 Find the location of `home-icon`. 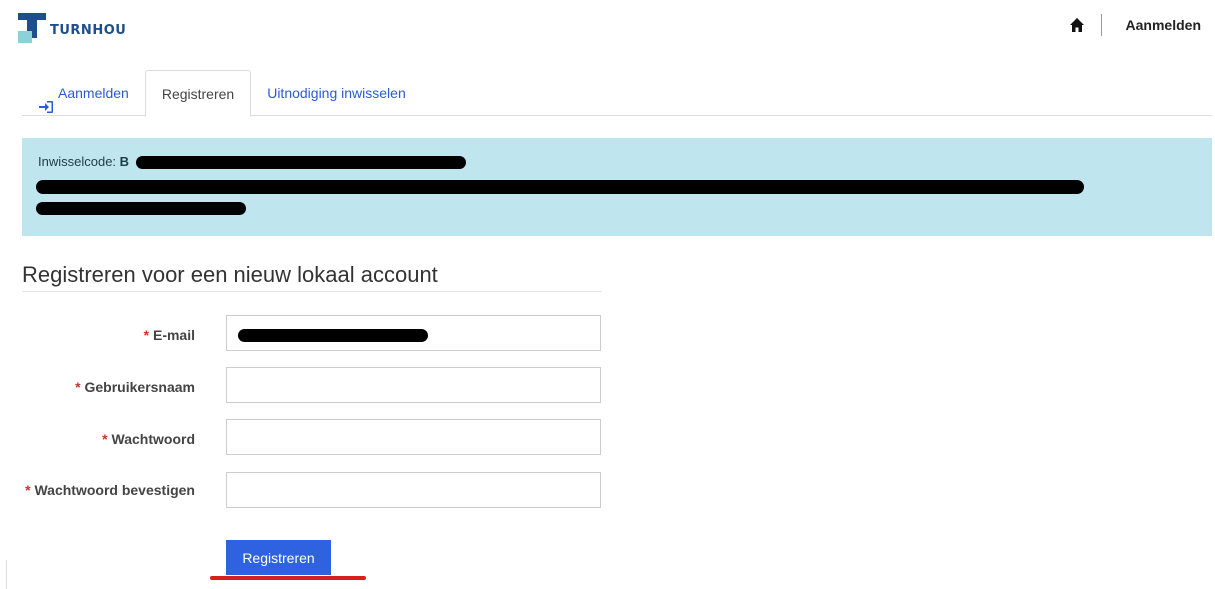

home-icon is located at coordinates (1077, 25).